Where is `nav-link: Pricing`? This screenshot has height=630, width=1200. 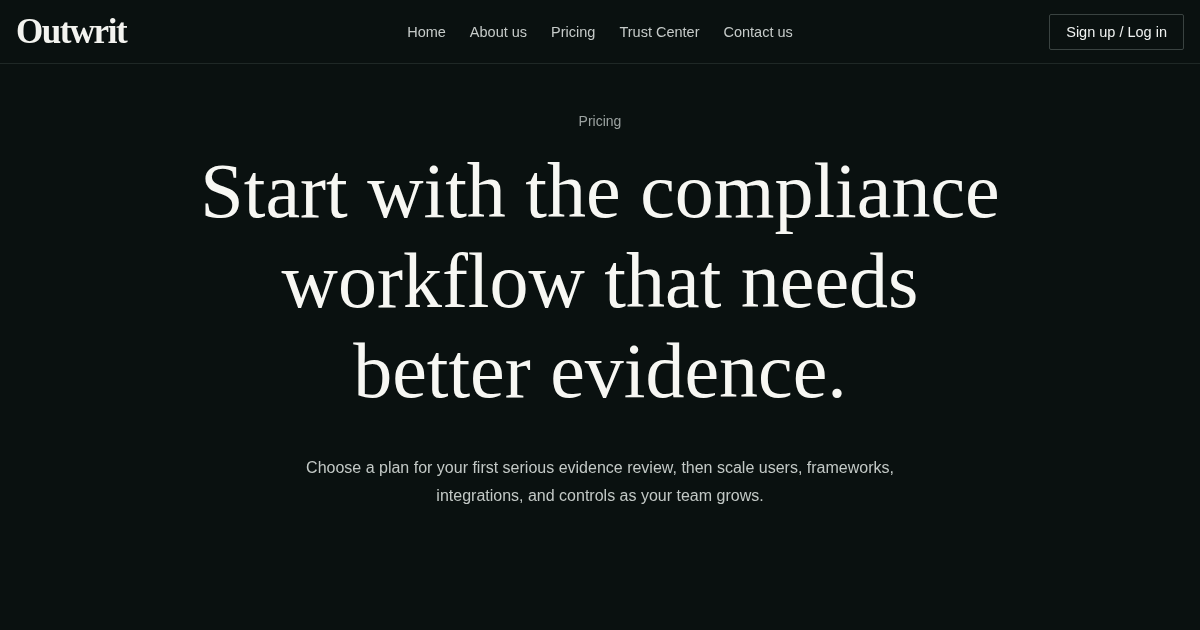 nav-link: Pricing is located at coordinates (573, 31).